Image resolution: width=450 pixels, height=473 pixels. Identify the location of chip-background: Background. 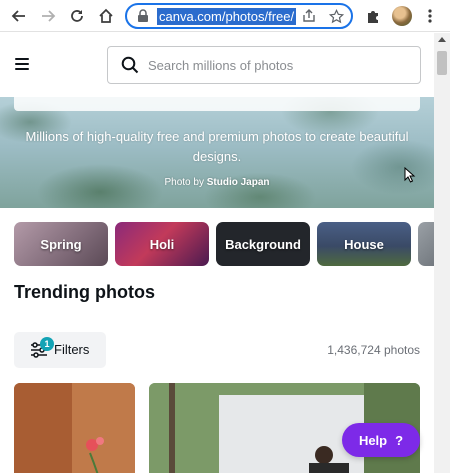
(263, 244).